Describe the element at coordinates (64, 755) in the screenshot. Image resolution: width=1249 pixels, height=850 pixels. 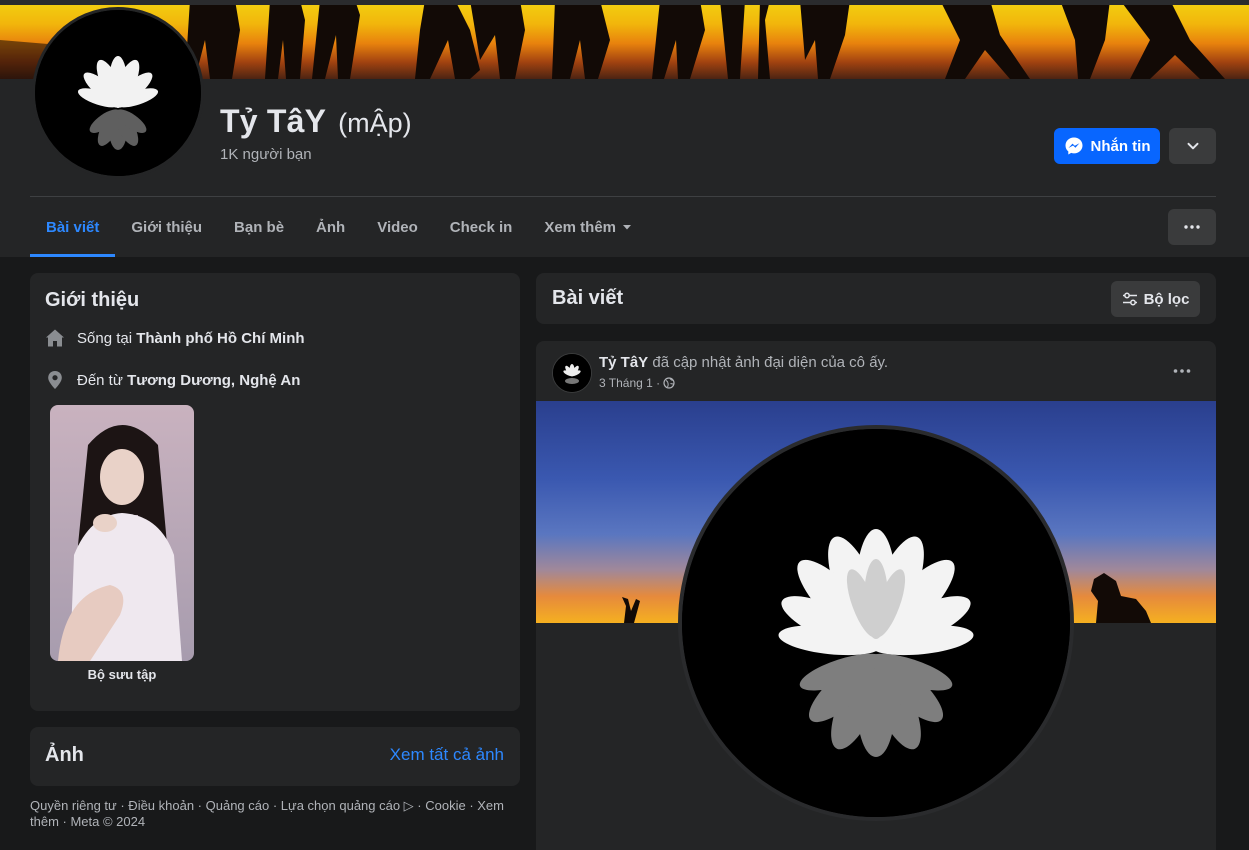
I see `photos-title: Ảnh` at that location.